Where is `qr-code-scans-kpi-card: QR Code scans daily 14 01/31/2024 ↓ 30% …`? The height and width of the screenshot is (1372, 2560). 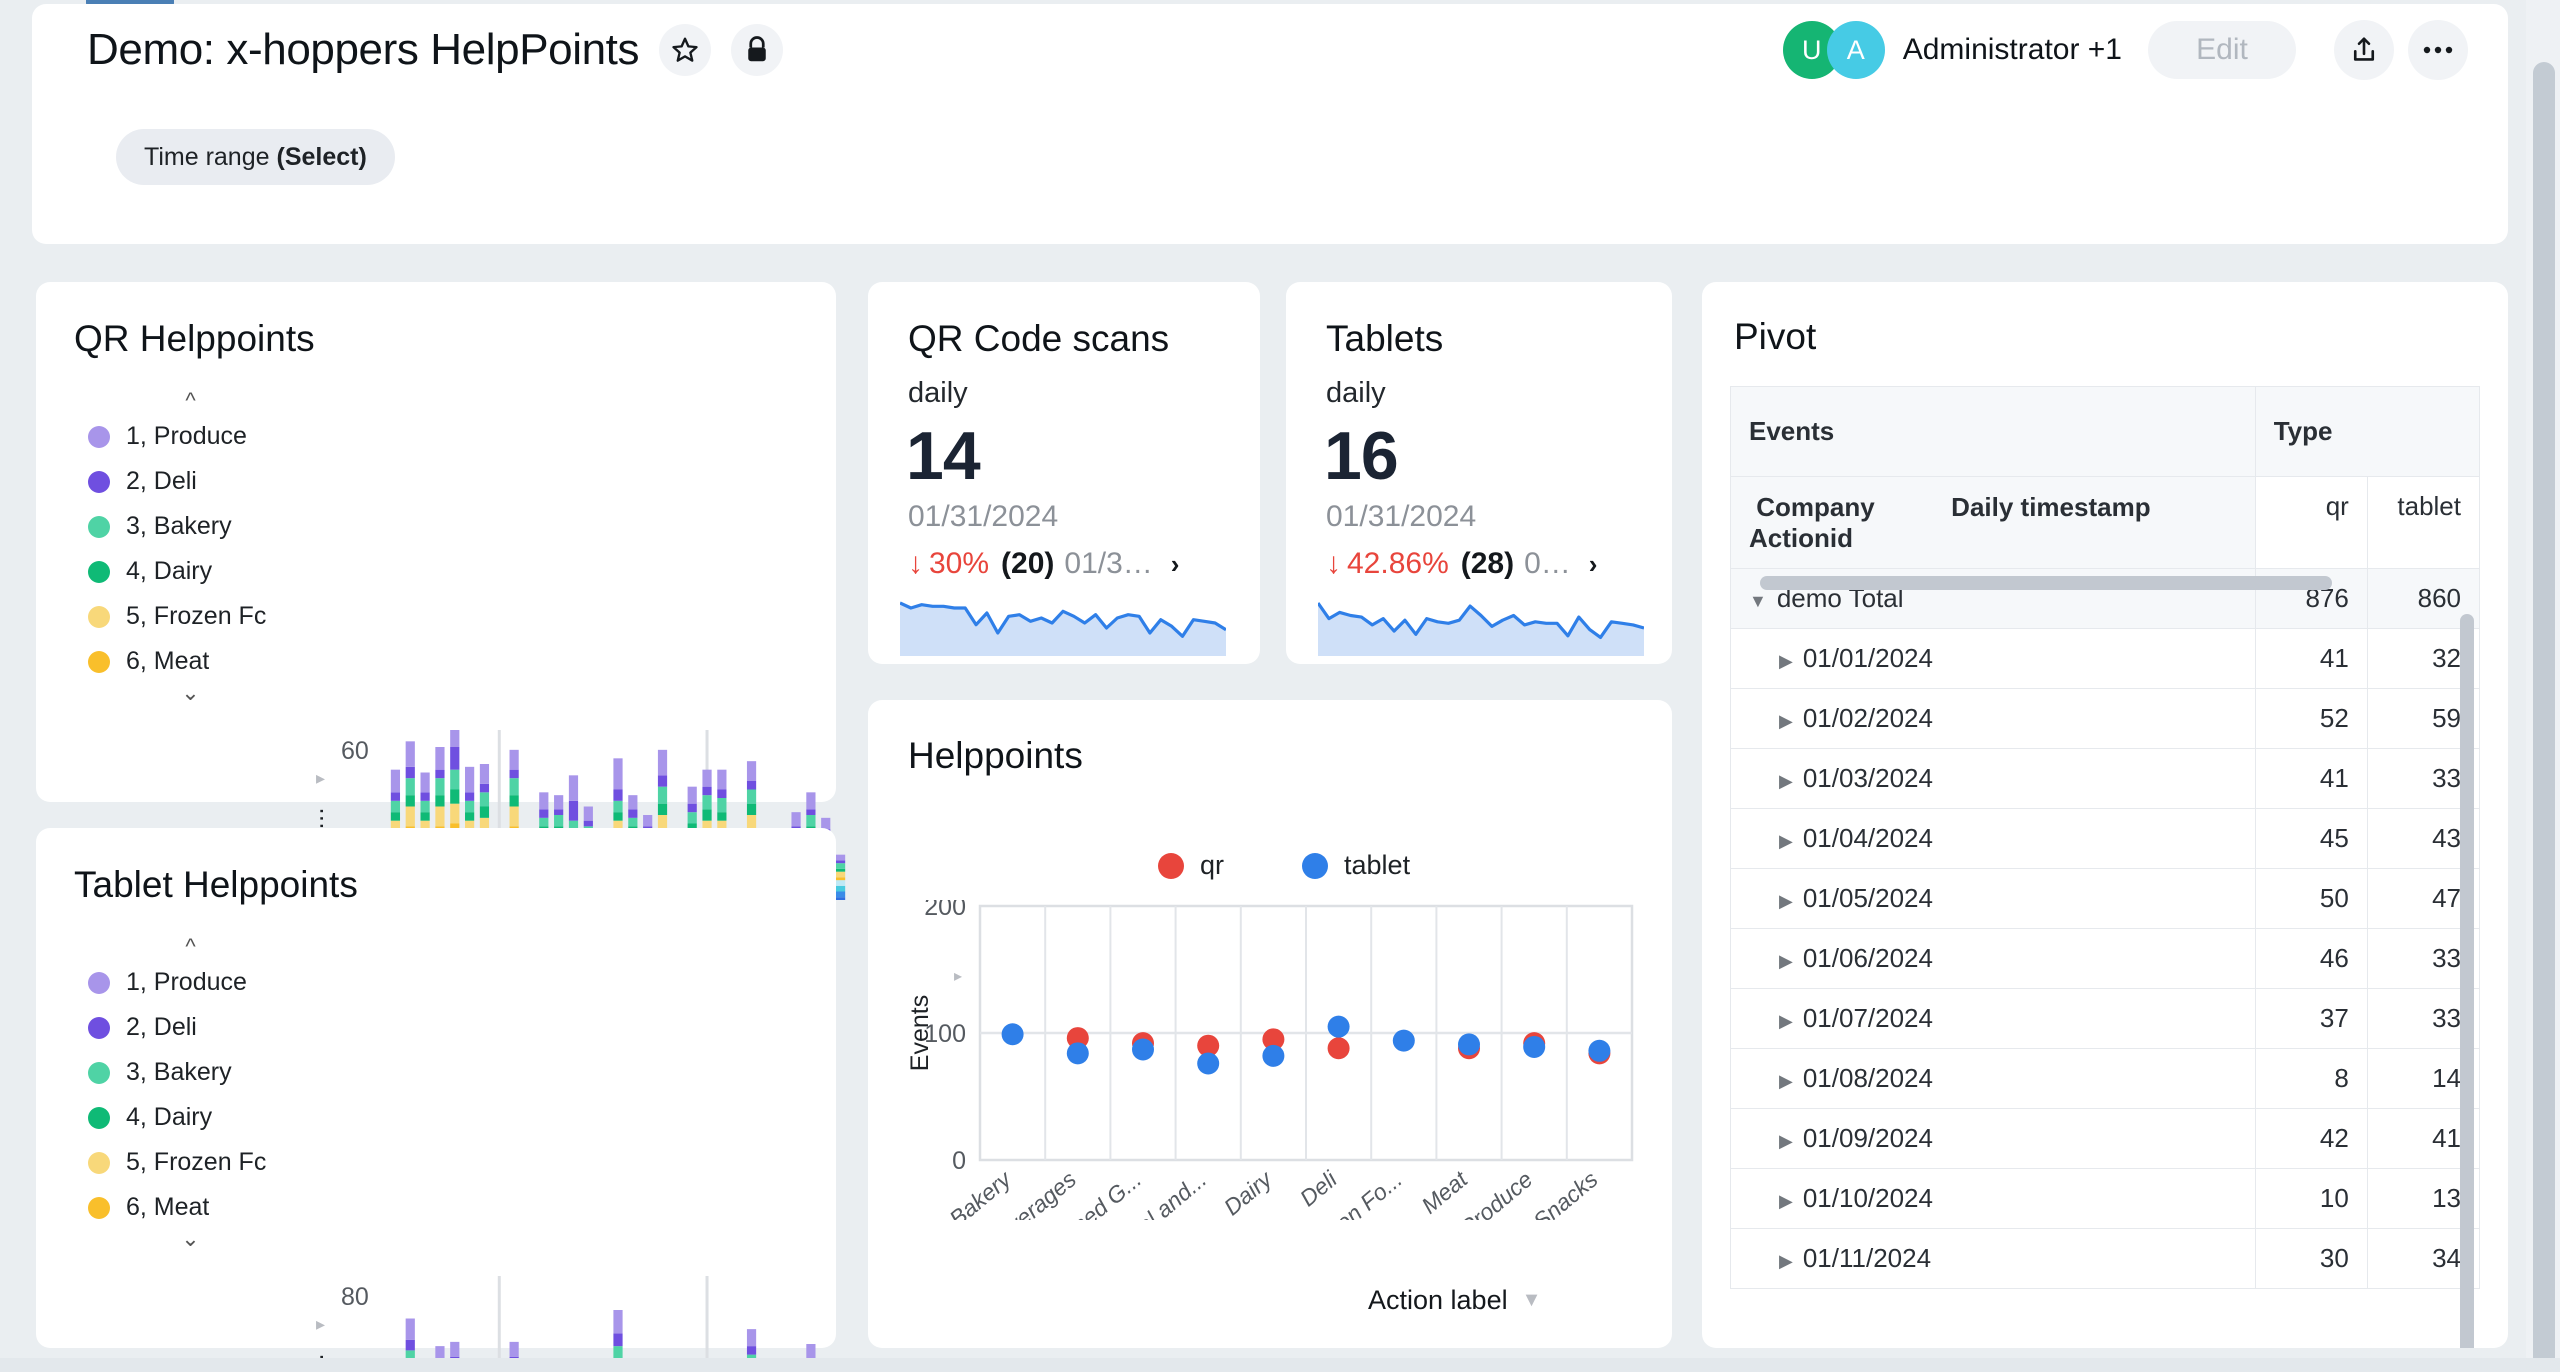
qr-code-scans-kpi-card: QR Code scans daily 14 01/31/2024 ↓ 30% … is located at coordinates (1064, 473).